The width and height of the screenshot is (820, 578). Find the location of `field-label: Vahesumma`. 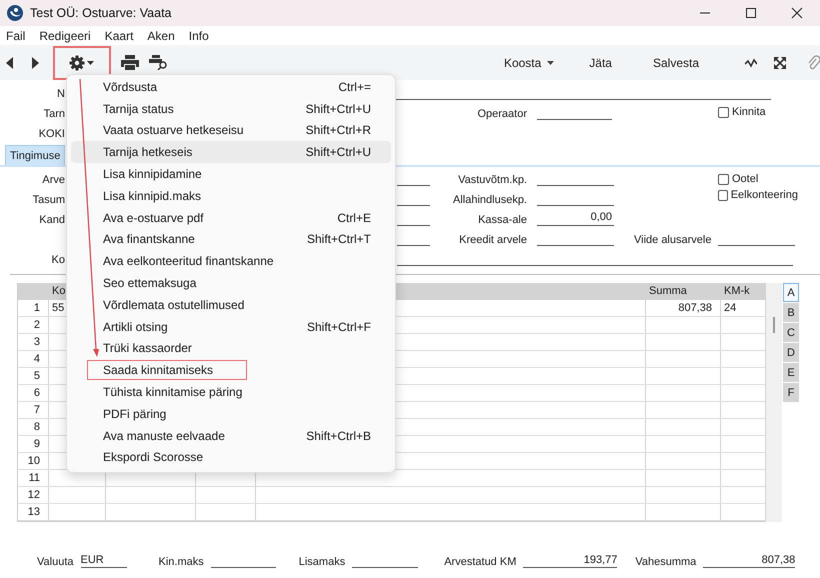

field-label: Vahesumma is located at coordinates (665, 562).